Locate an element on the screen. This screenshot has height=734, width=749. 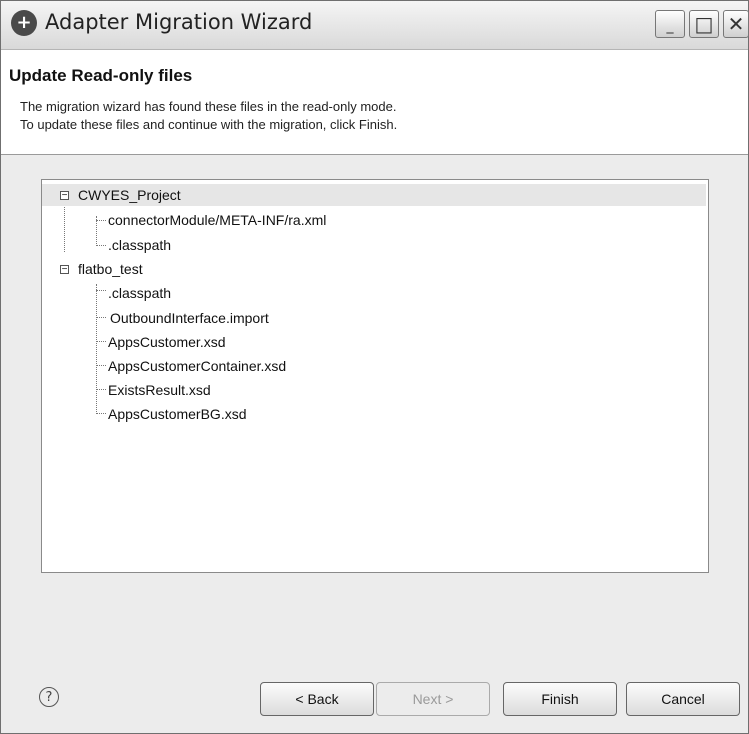
finish-button: Finish is located at coordinates (560, 699).